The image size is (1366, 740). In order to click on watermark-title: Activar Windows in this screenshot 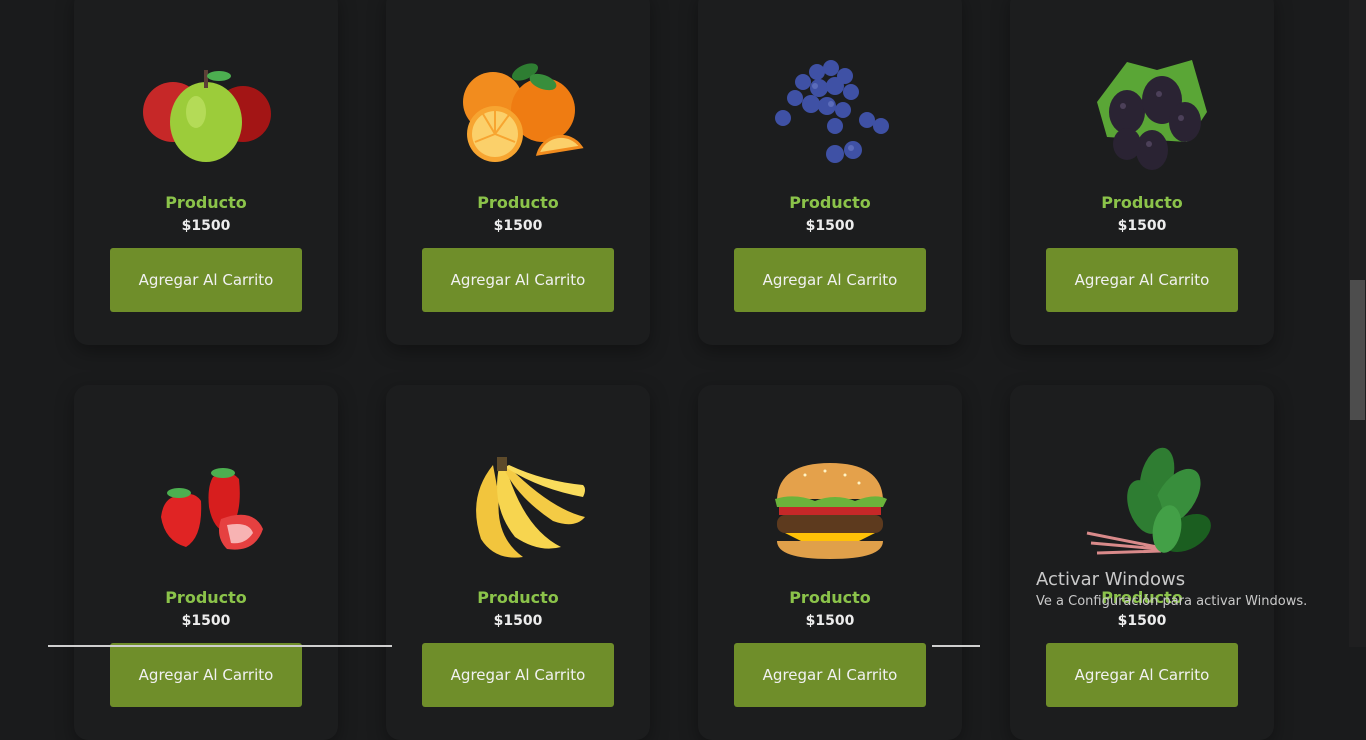, I will do `click(1111, 579)`.